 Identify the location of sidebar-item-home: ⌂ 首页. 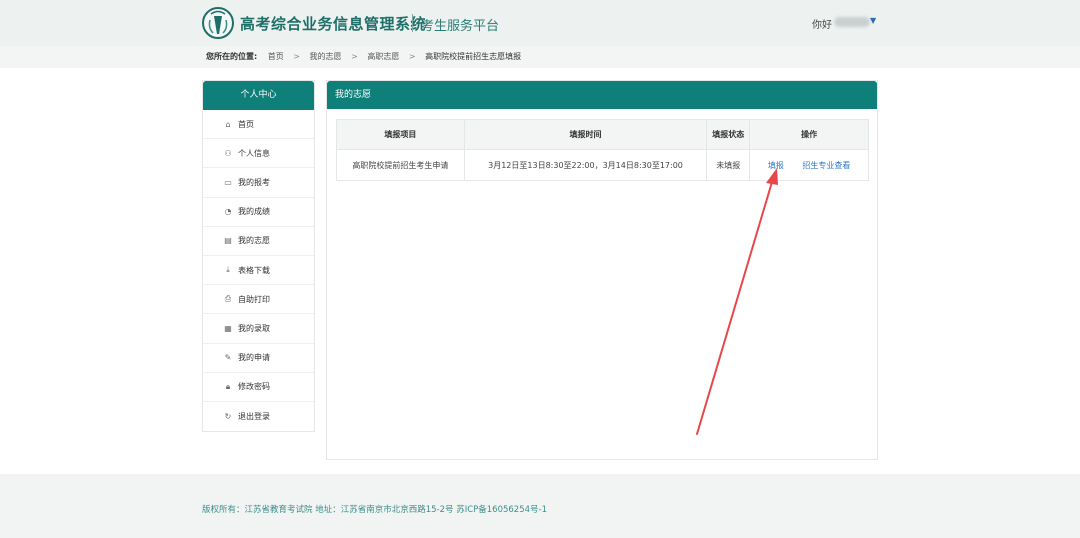
(258, 125).